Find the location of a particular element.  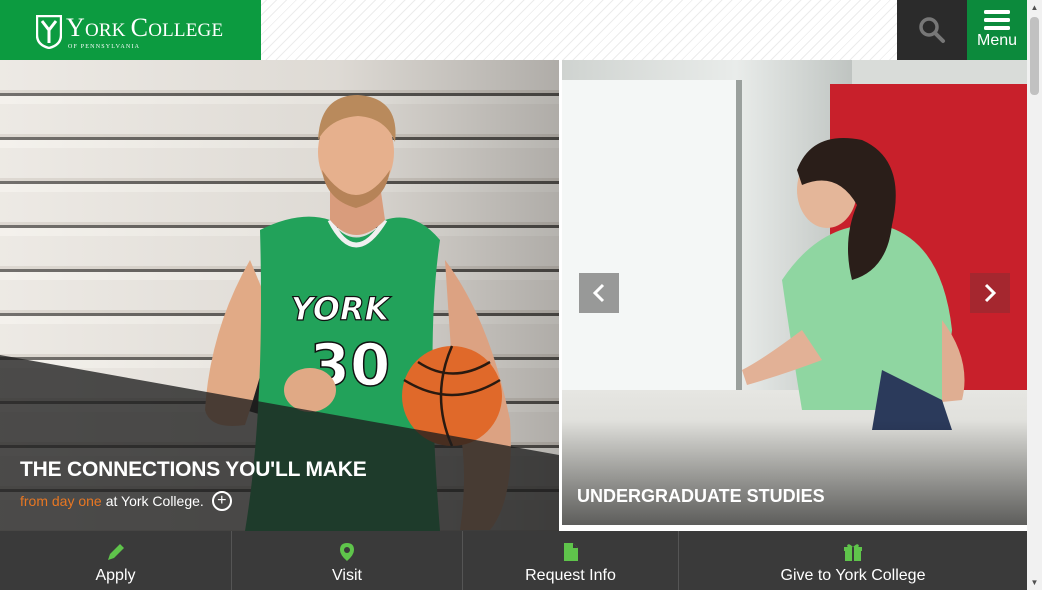

nav-request-info-label: Request Info is located at coordinates (570, 575).